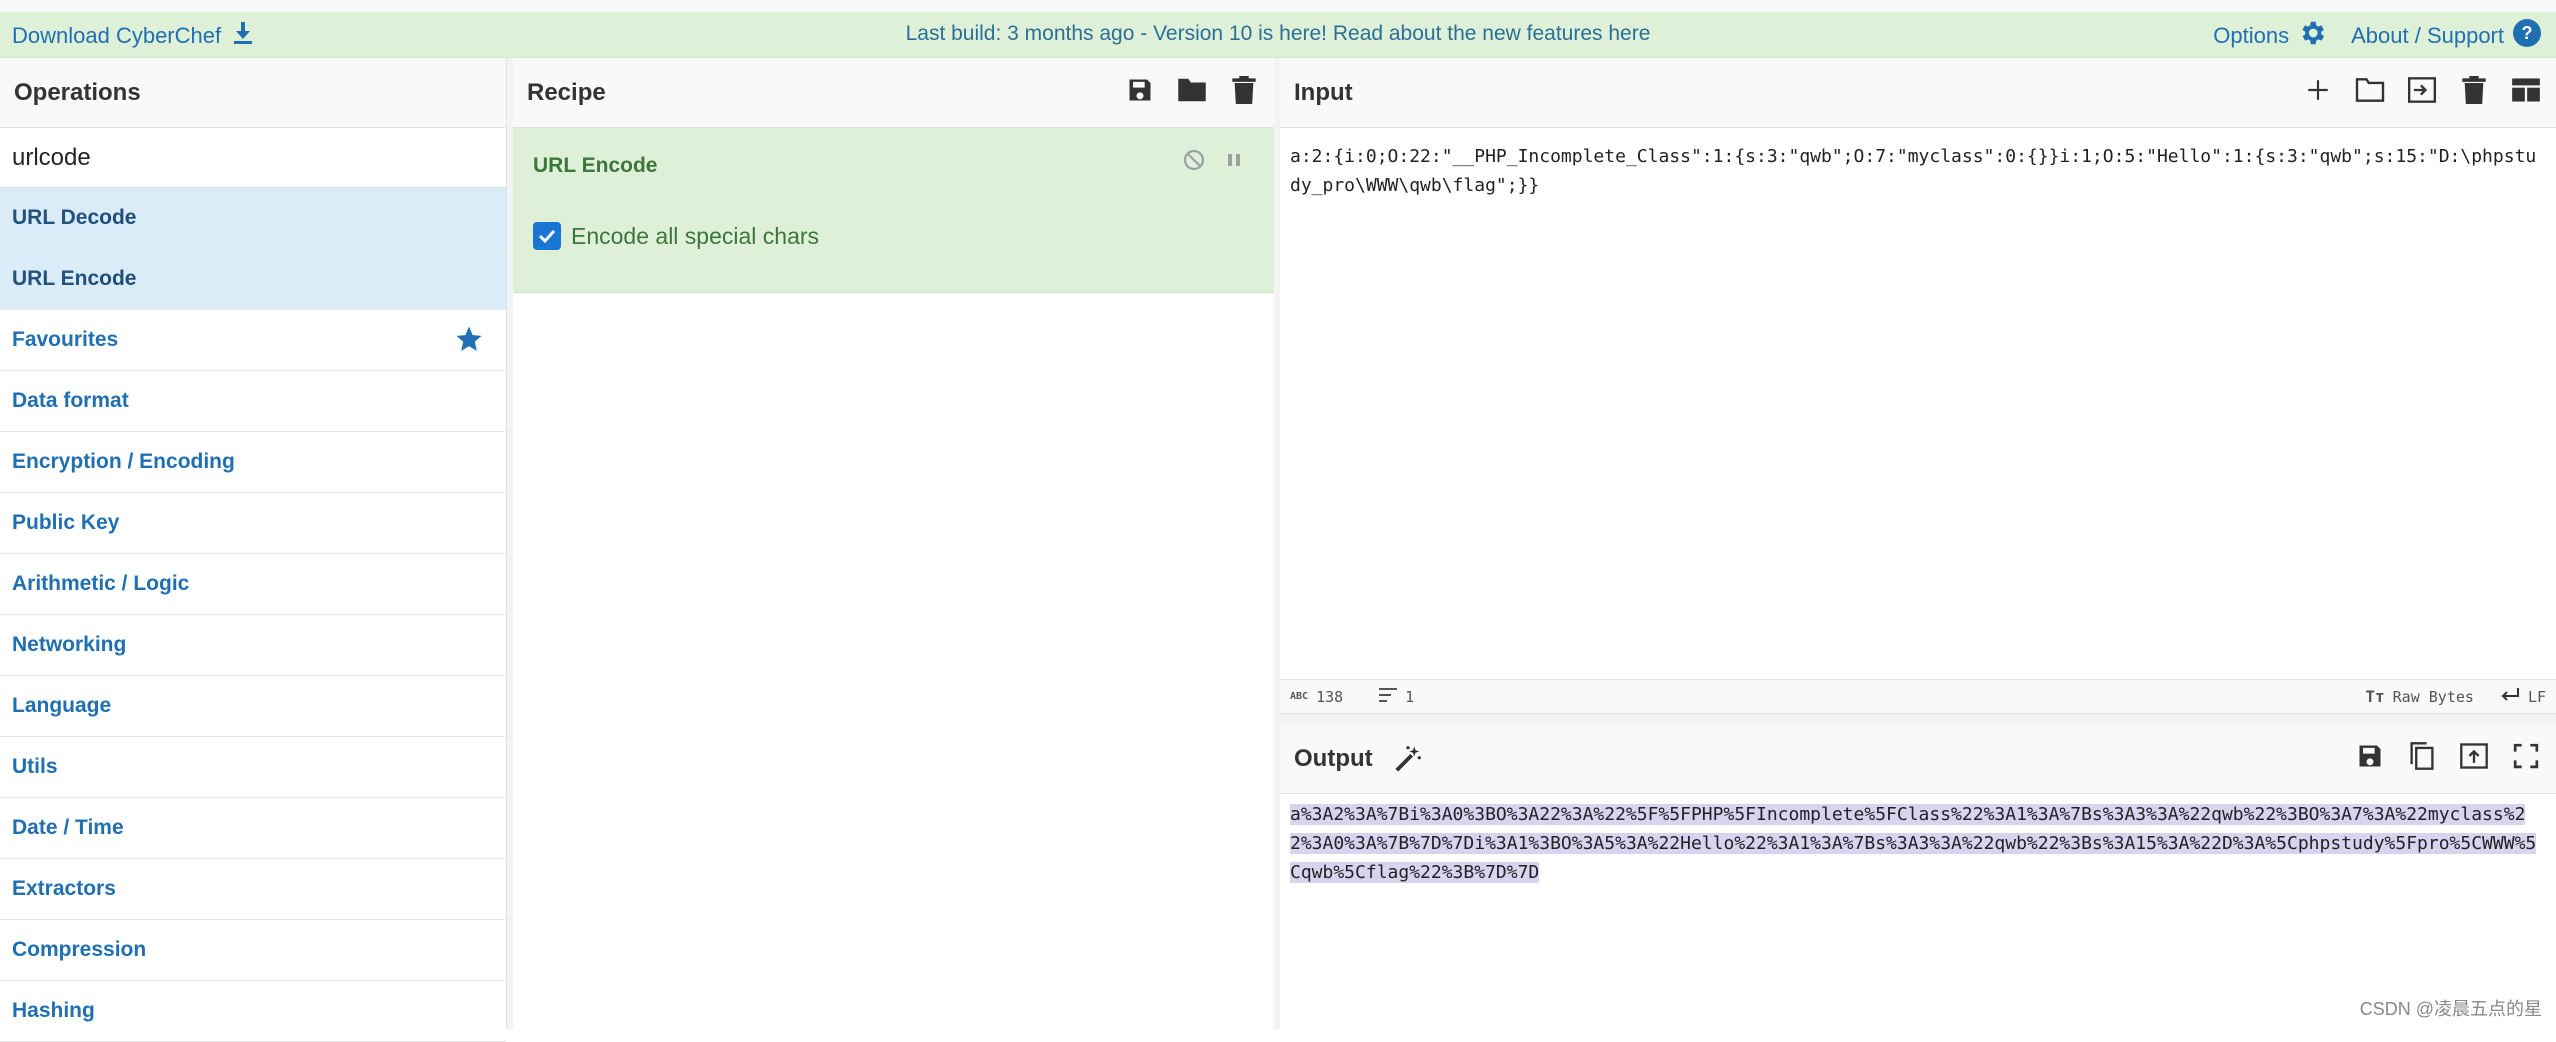 This screenshot has width=2556, height=1042. Describe the element at coordinates (2374, 696) in the screenshot. I see `text-encoding-icon: Tт` at that location.